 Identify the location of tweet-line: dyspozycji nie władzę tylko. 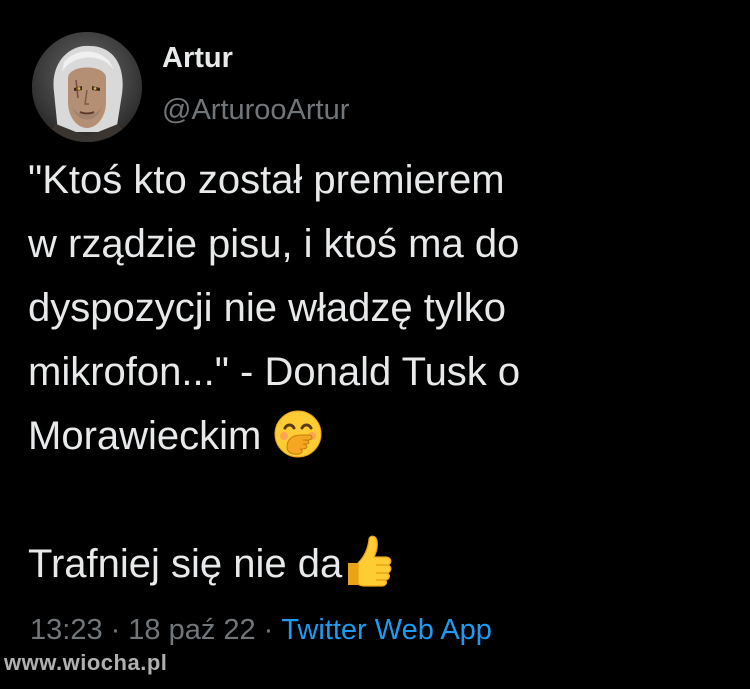
(267, 308).